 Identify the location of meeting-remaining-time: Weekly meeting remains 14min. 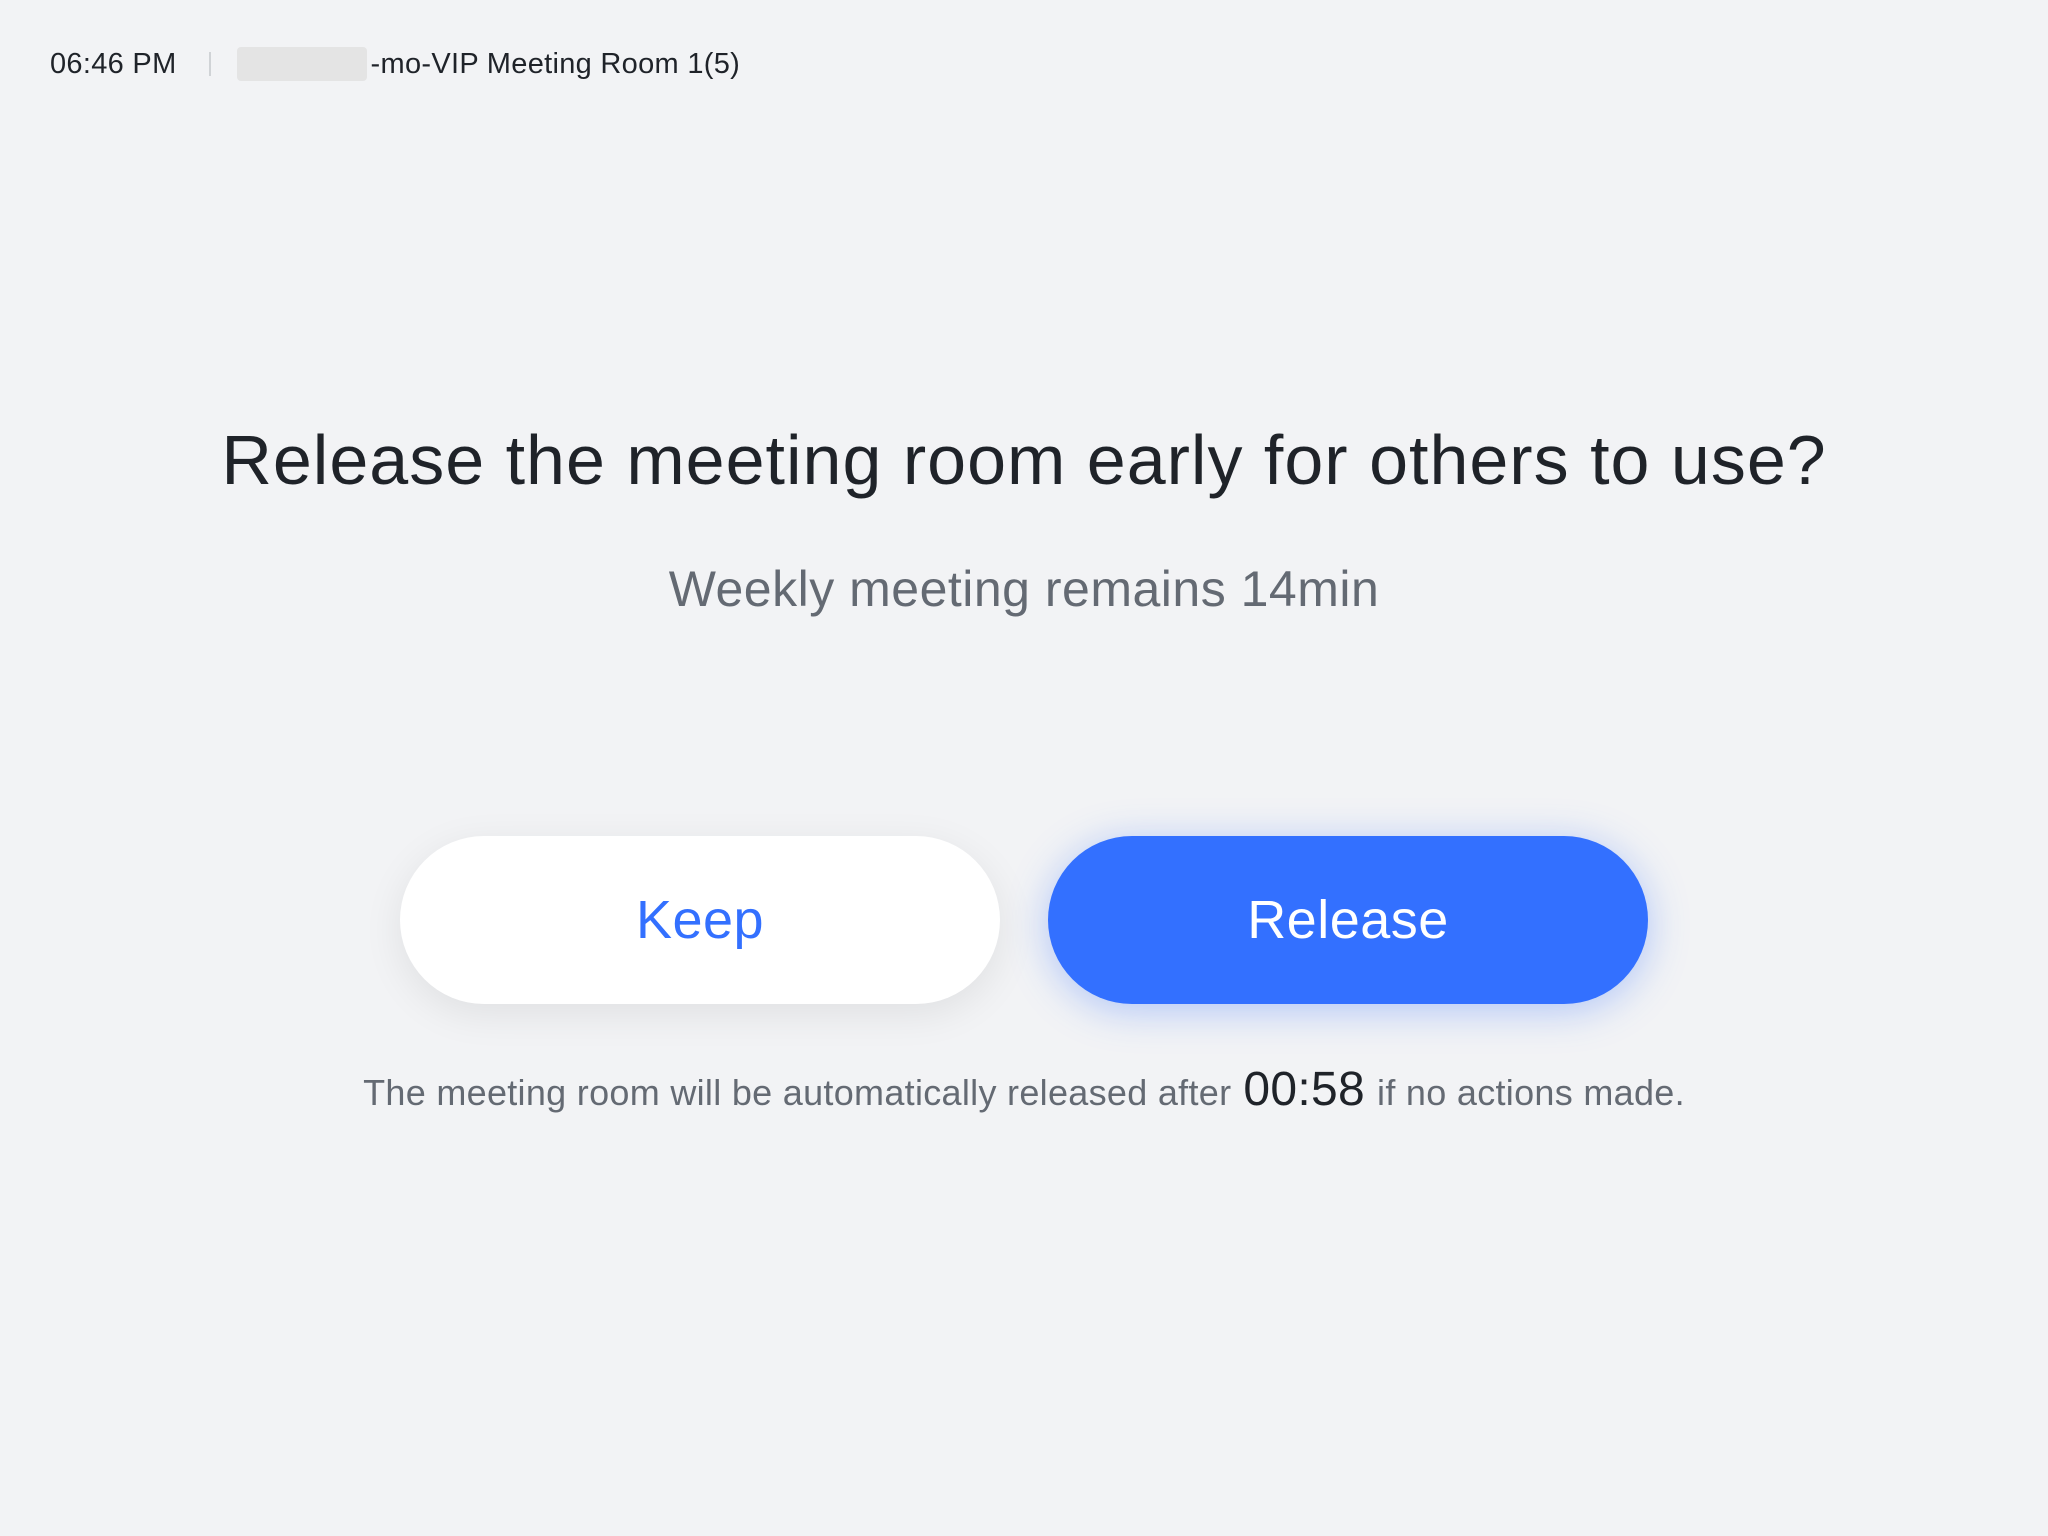
(1024, 589).